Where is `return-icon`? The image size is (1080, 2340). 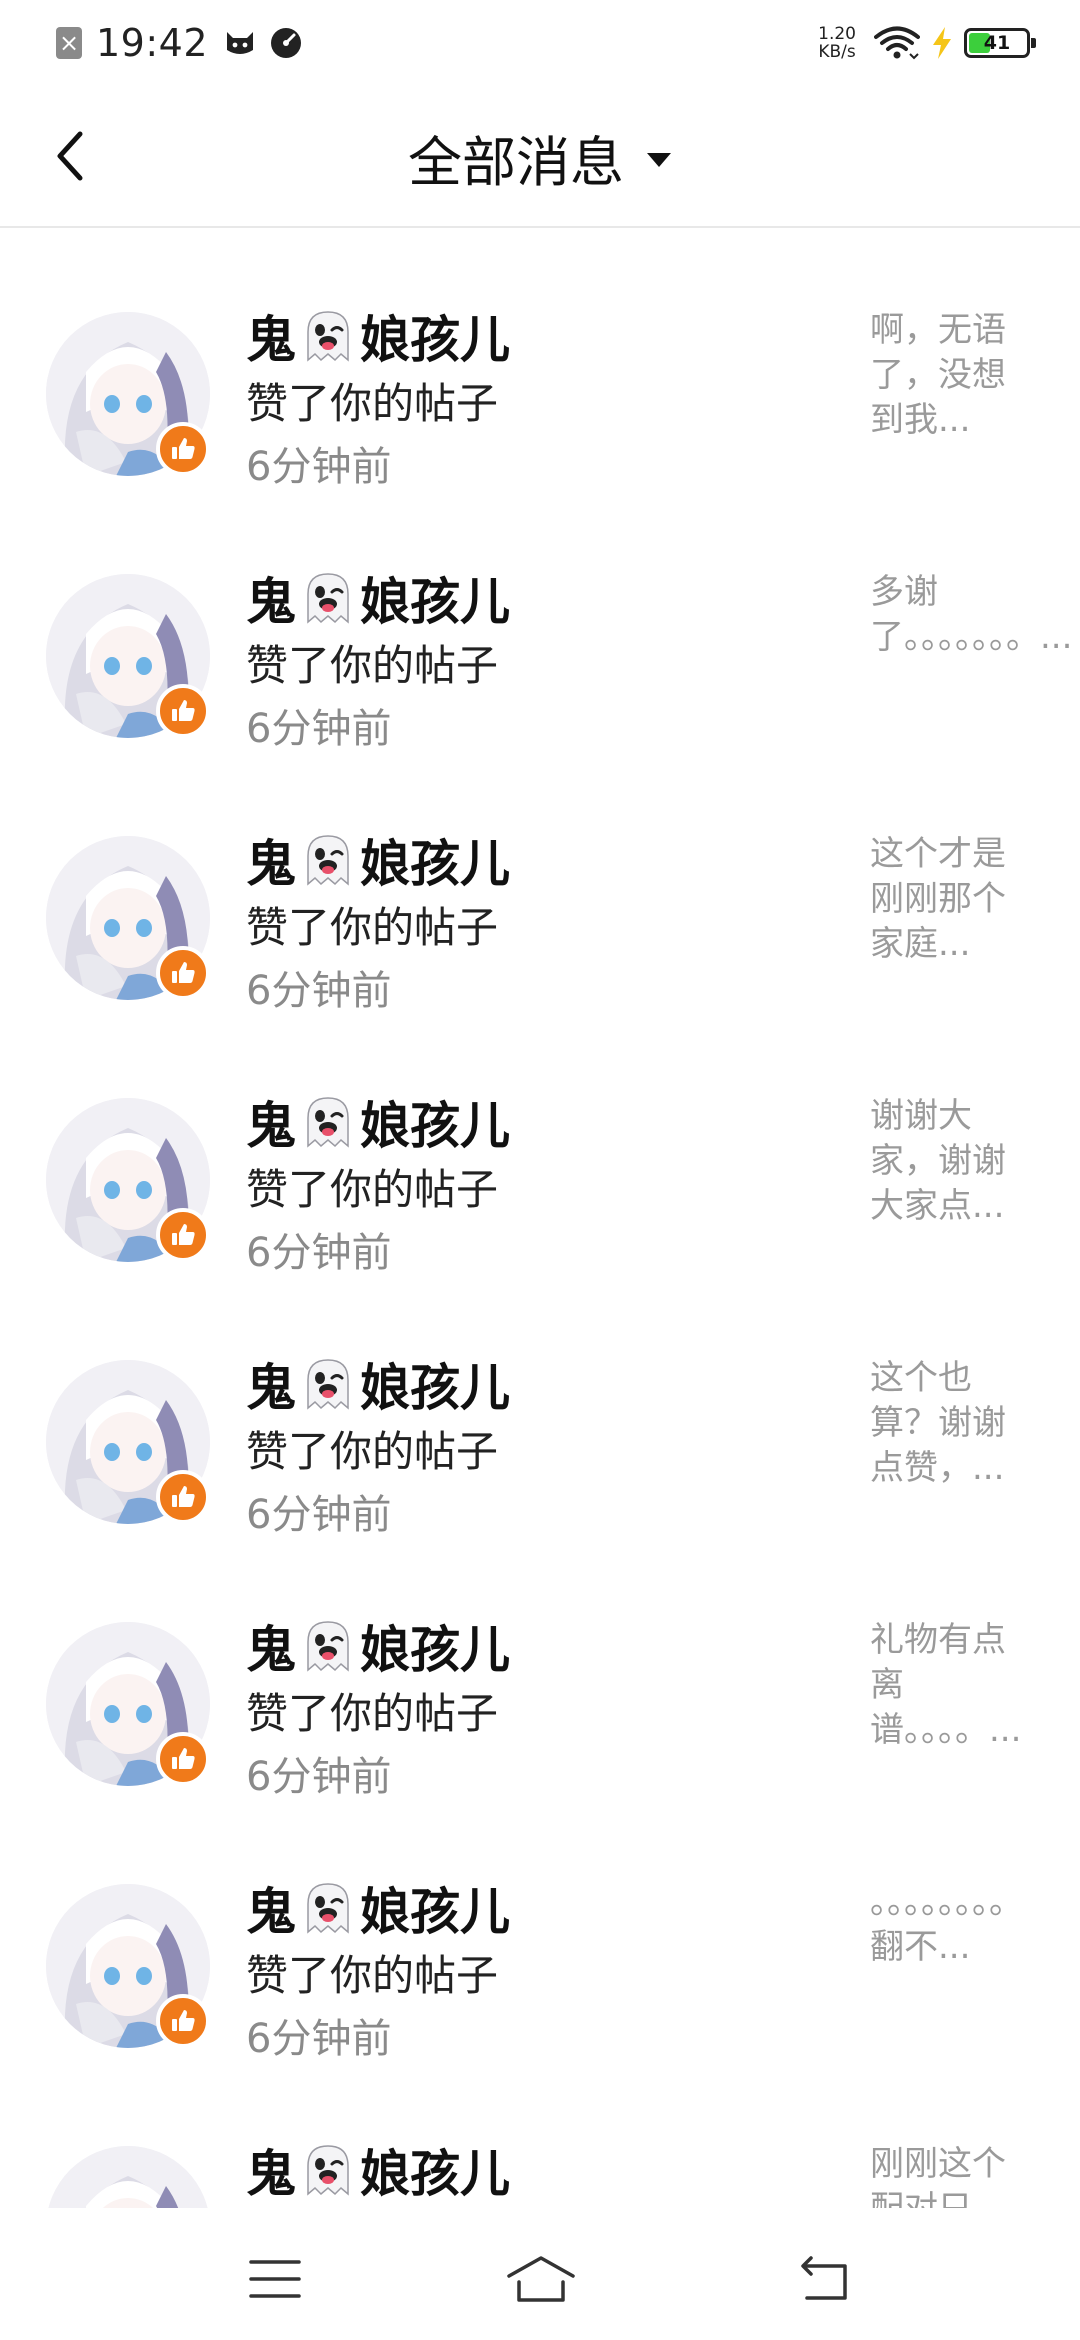
return-icon is located at coordinates (825, 2279).